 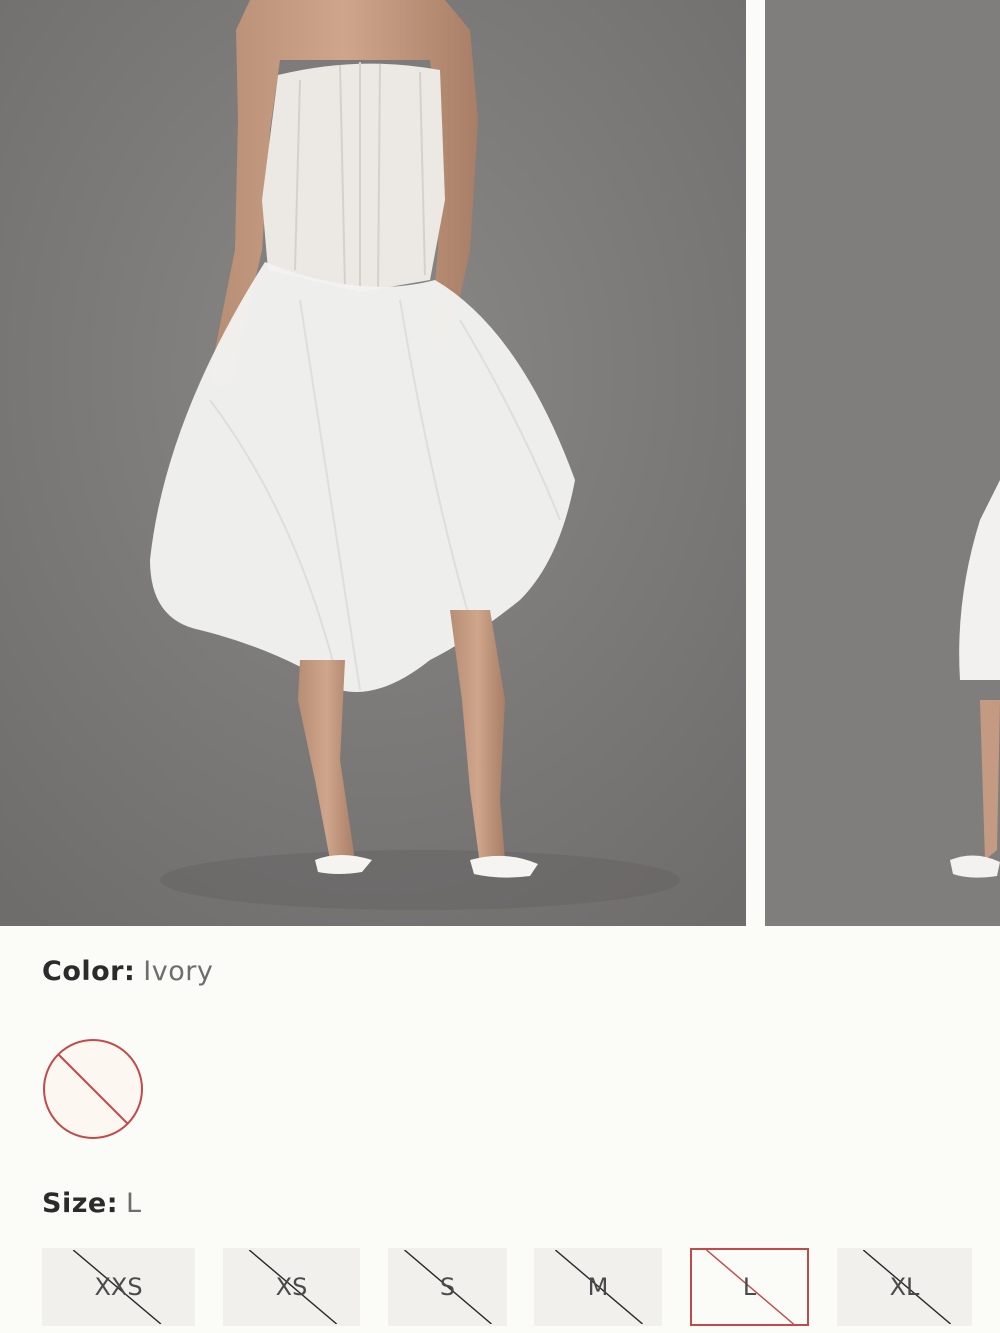 I want to click on size-value: L, so click(x=134, y=1203).